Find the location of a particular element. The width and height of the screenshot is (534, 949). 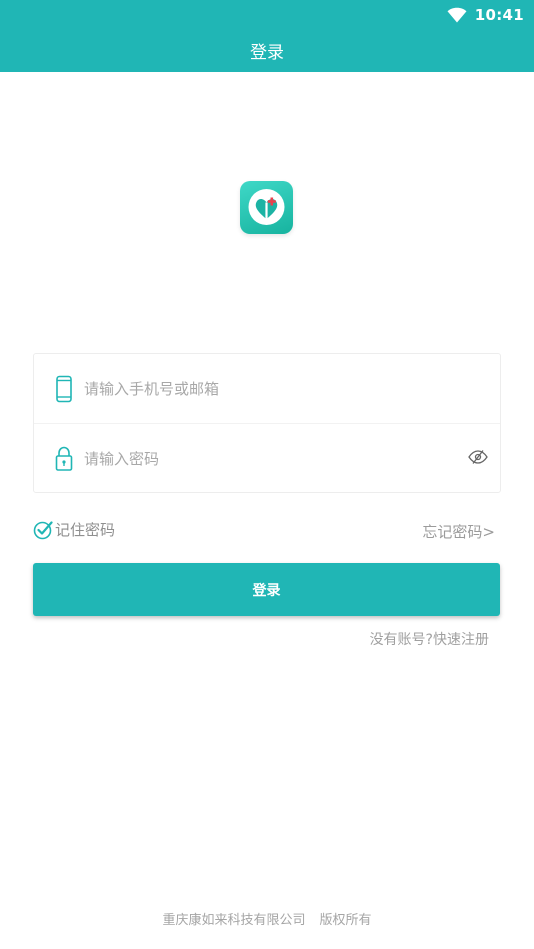

lock-icon is located at coordinates (64, 458).